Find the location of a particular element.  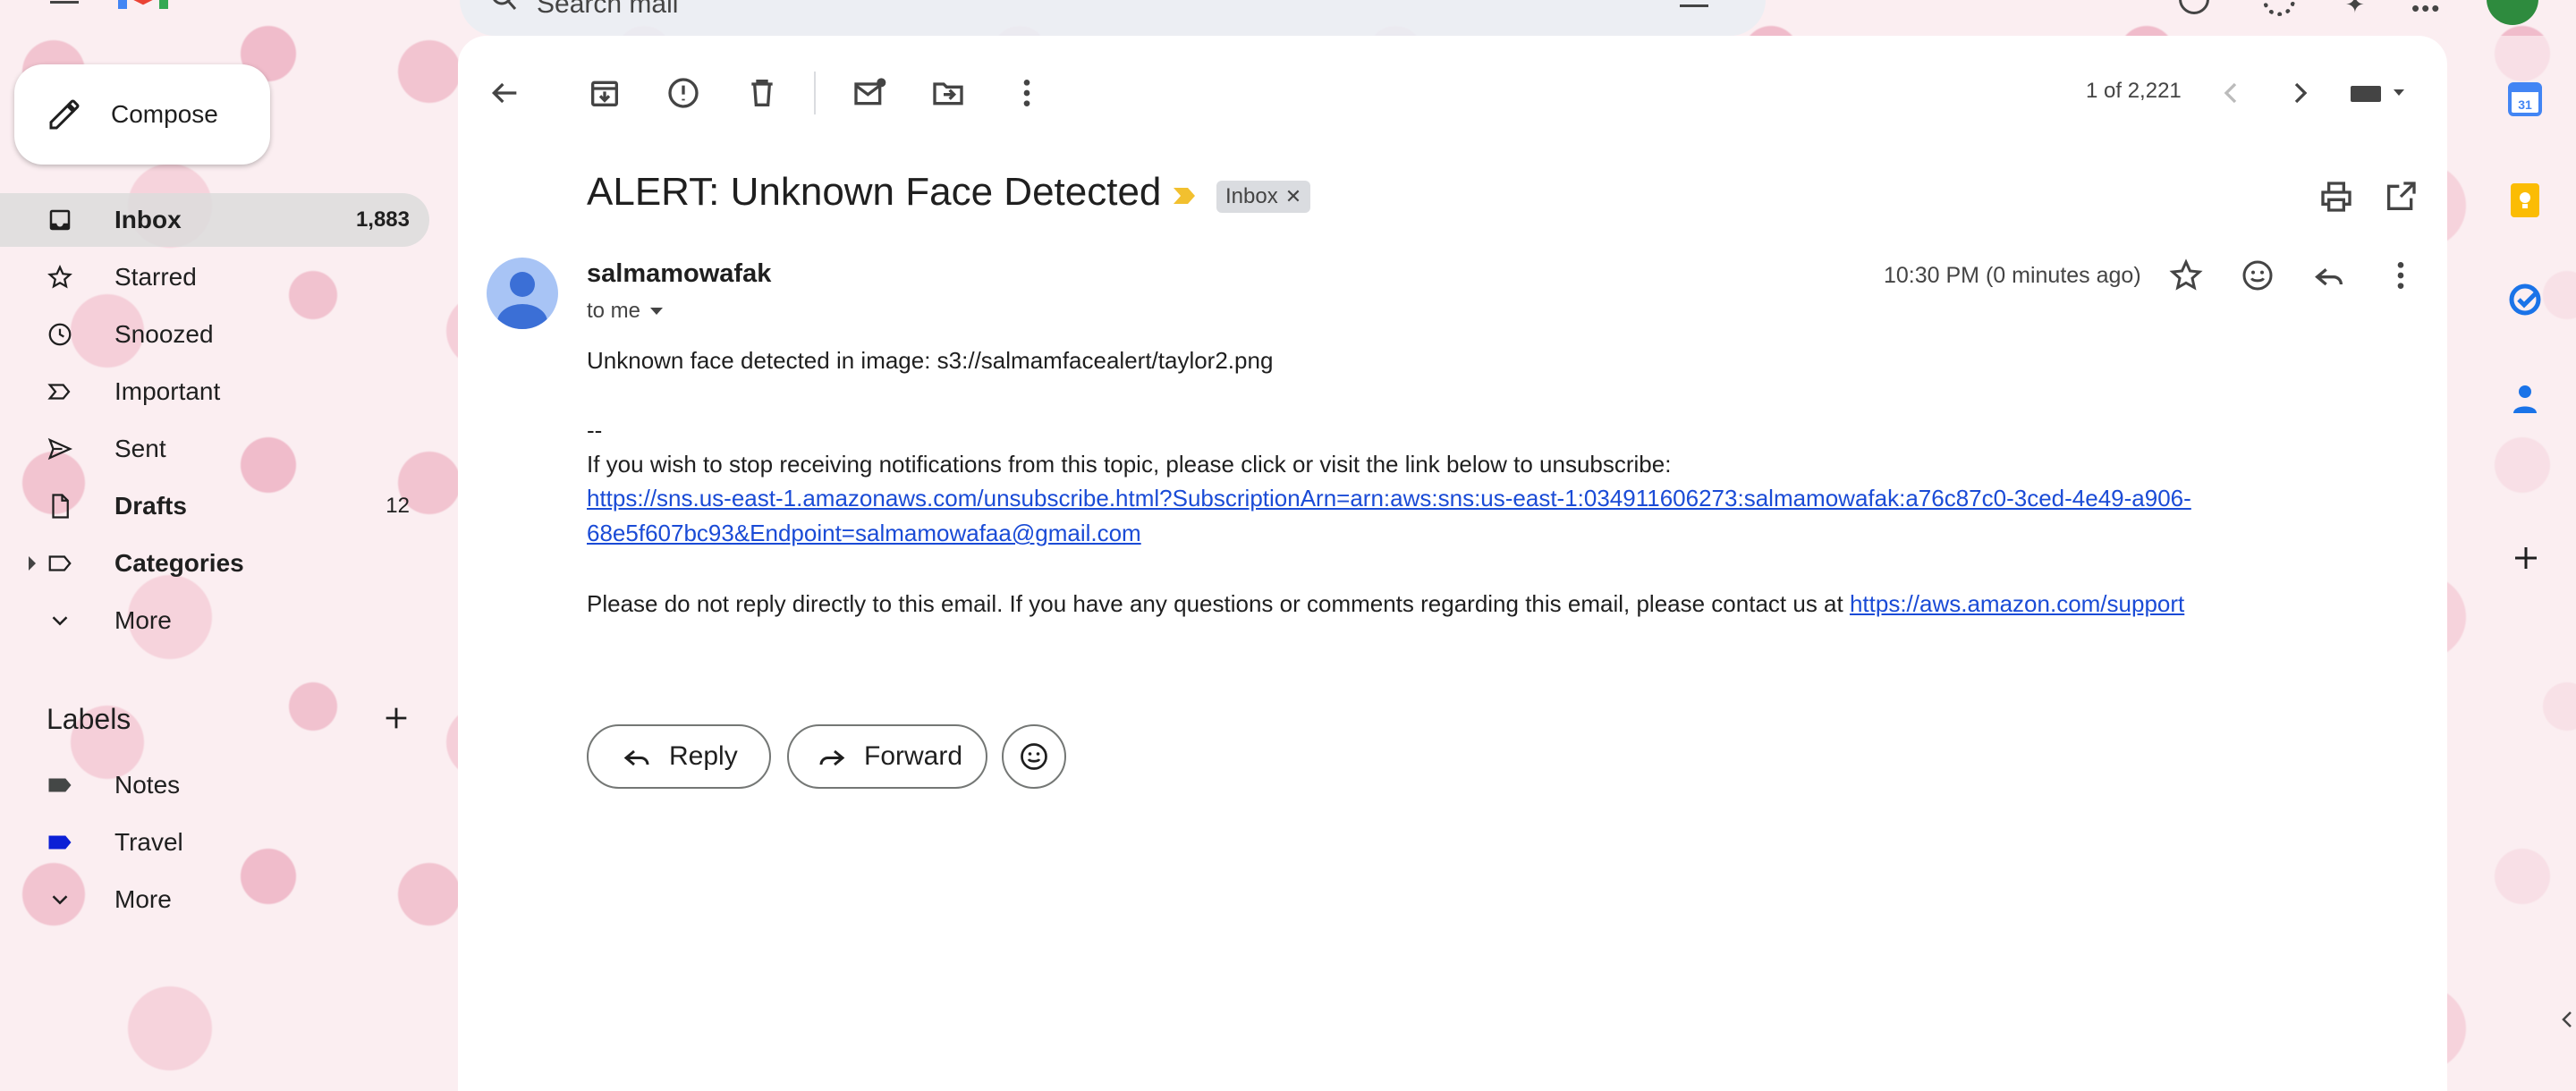

show-side-panel-icon is located at coordinates (2567, 1019).